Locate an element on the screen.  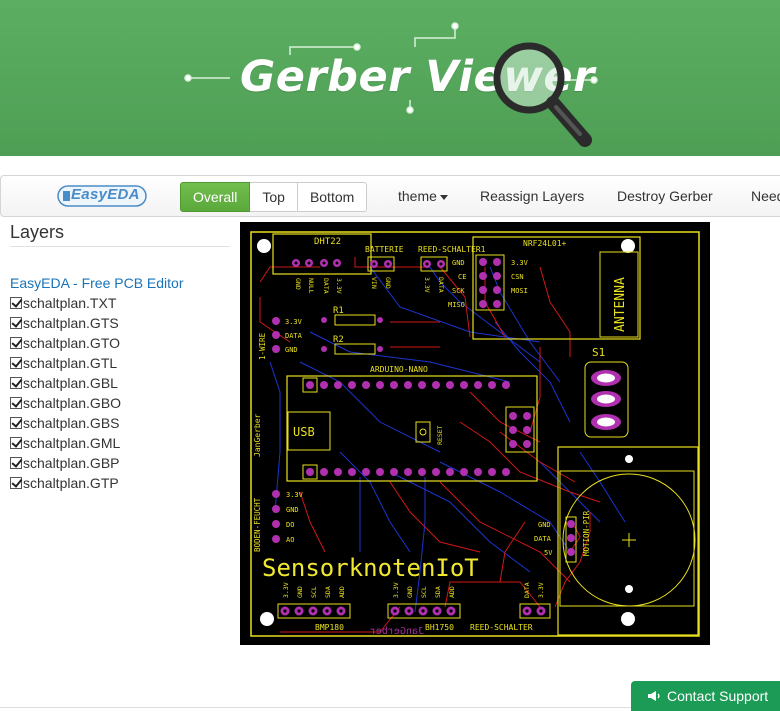
bottom-button: Bottom is located at coordinates (332, 197).